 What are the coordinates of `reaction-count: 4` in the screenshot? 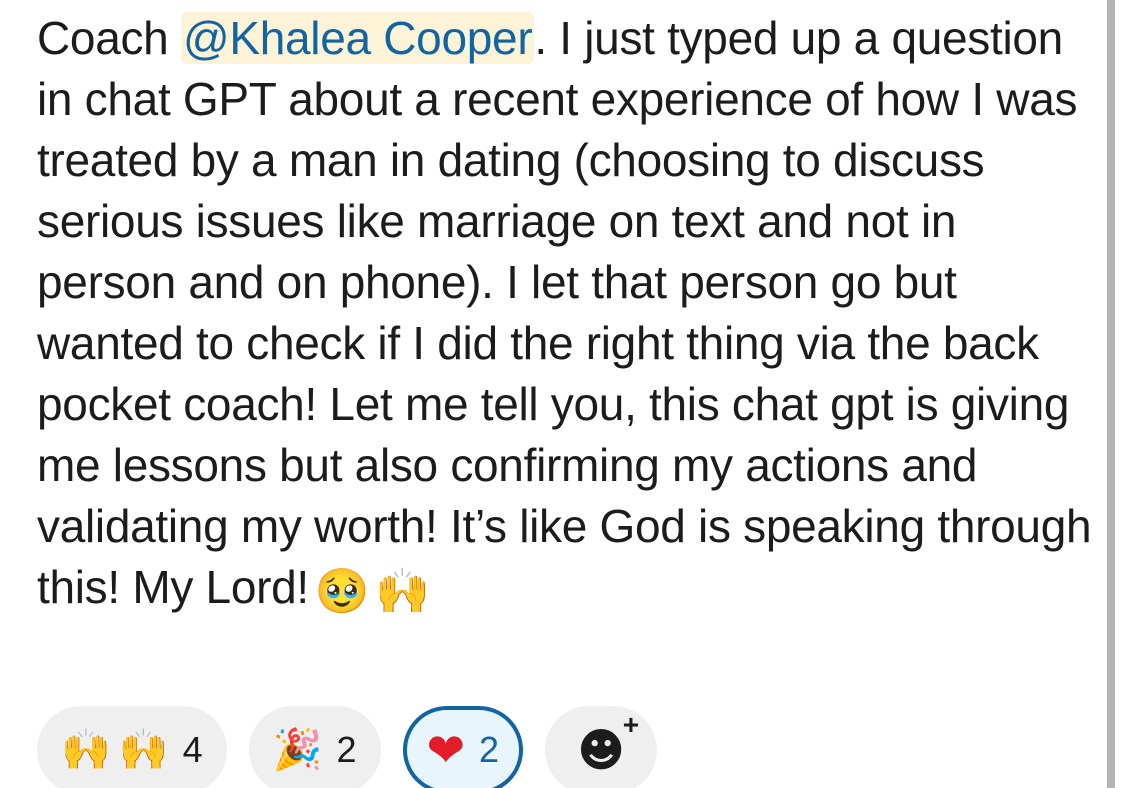 It's located at (192, 749).